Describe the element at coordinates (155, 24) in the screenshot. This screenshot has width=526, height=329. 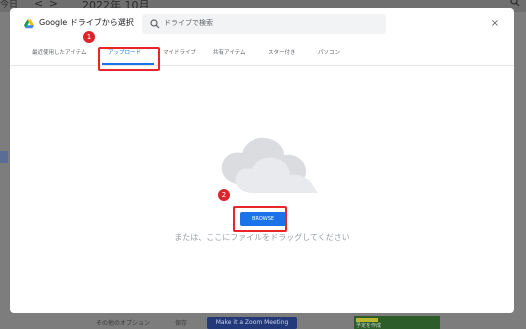
I see `search-icon` at that location.